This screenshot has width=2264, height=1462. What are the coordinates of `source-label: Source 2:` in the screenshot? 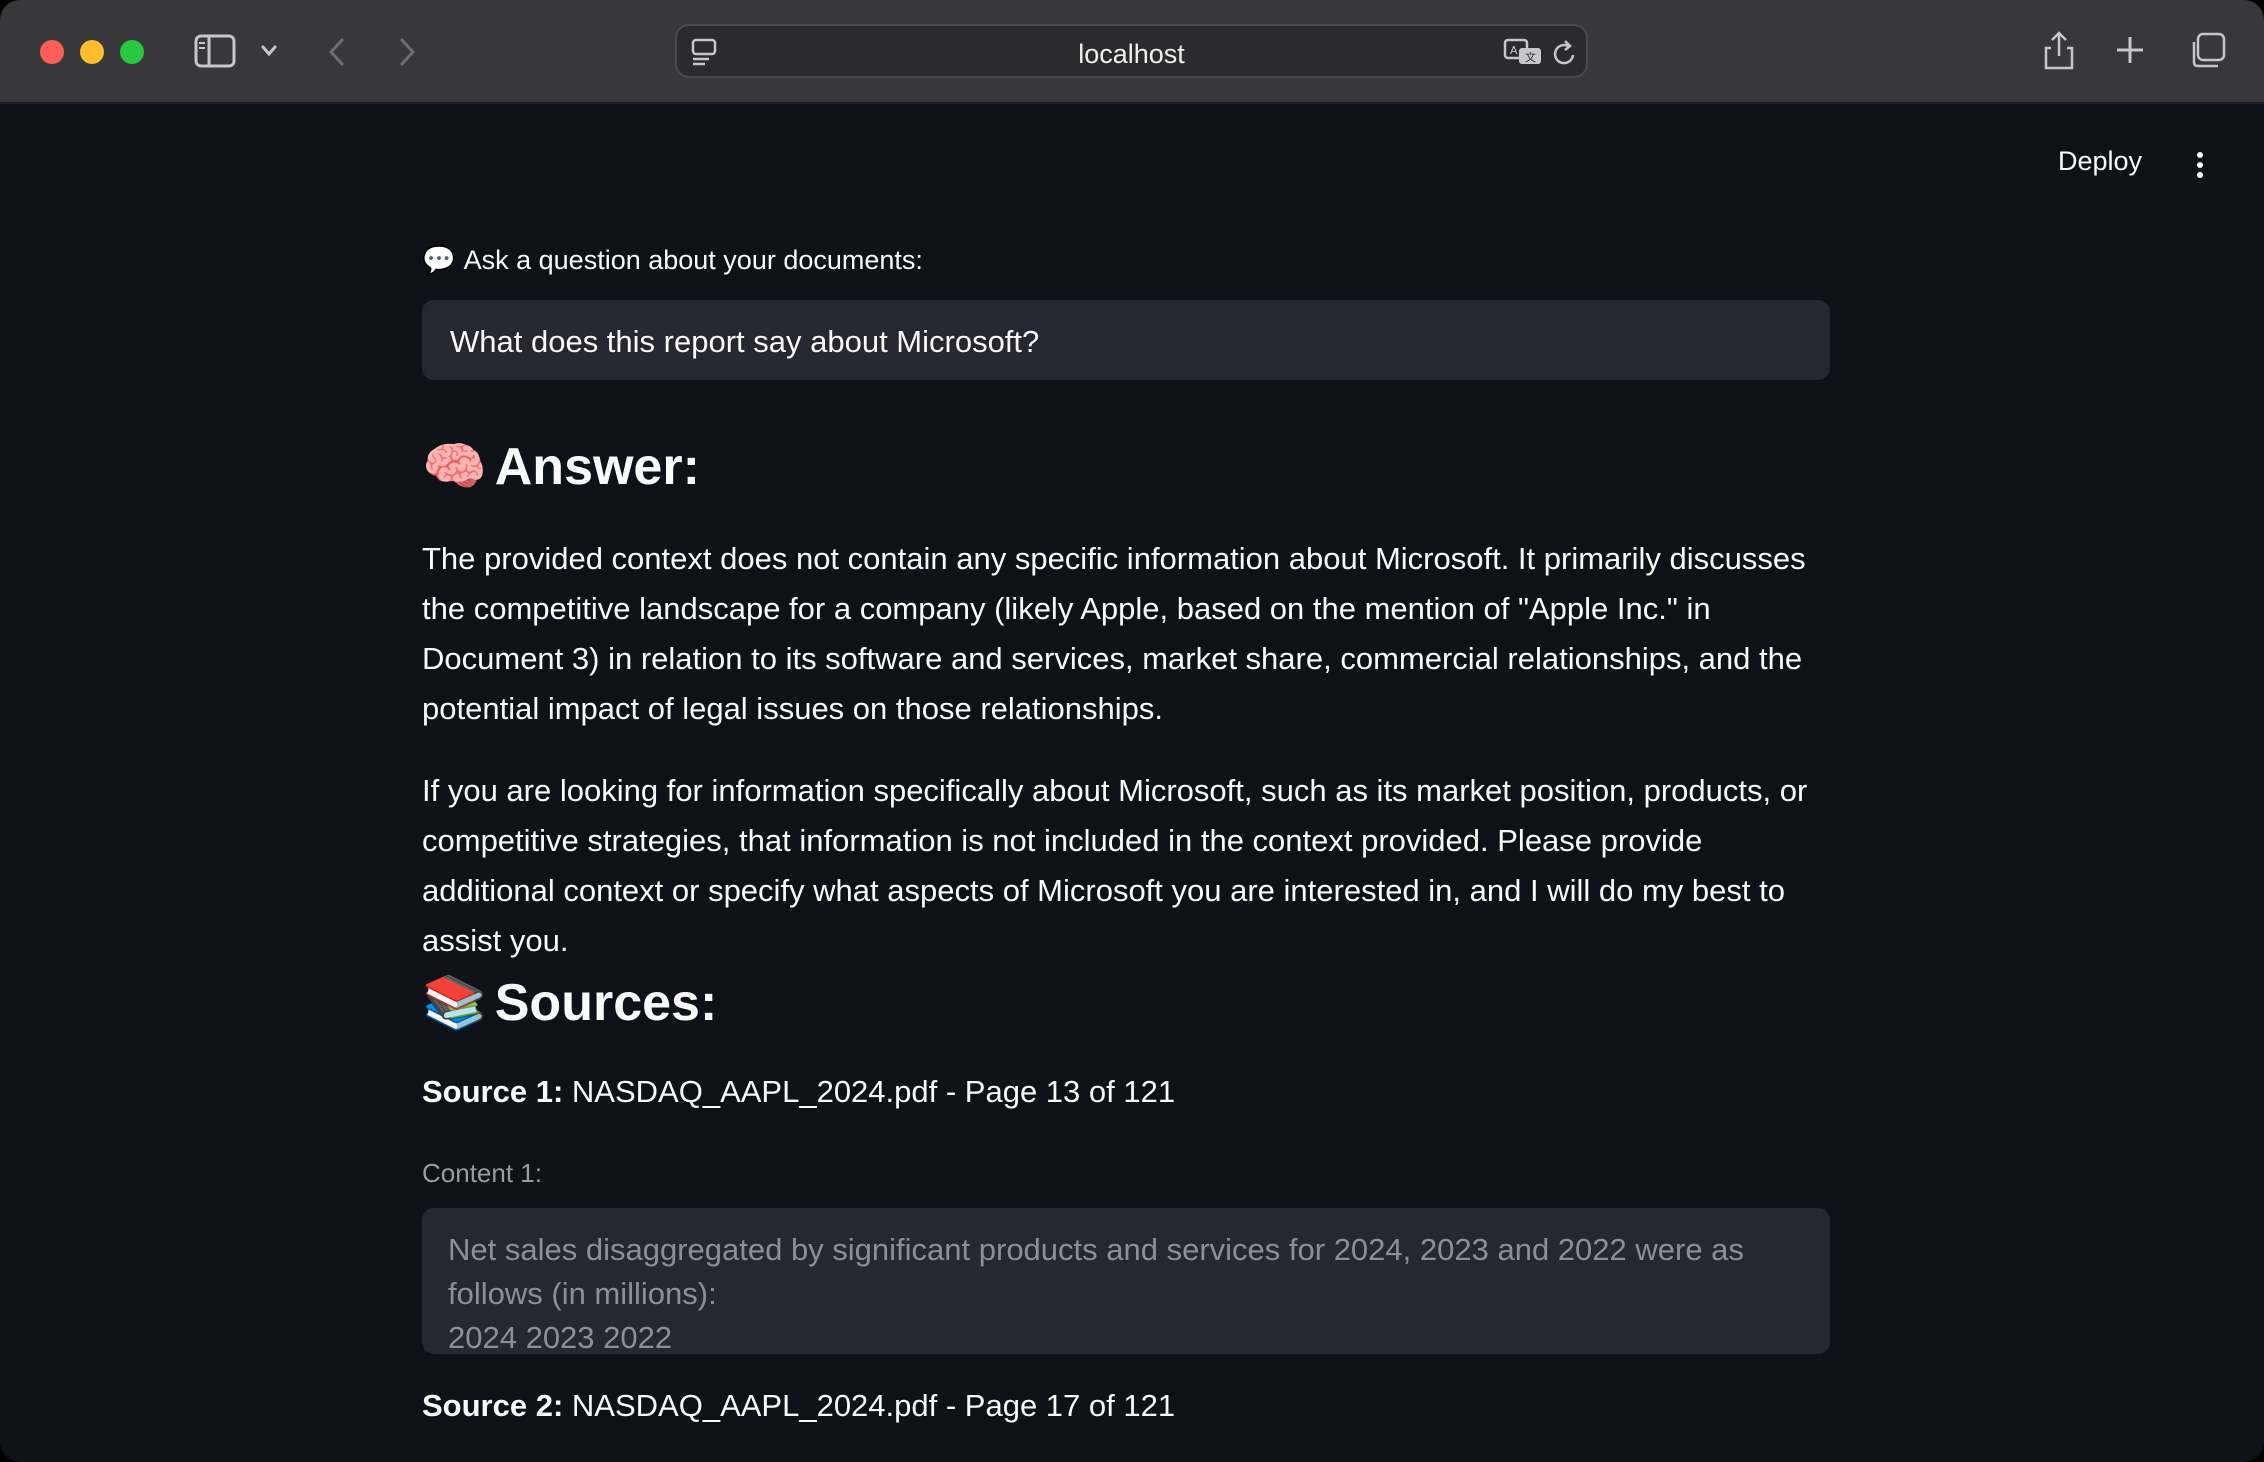 It's located at (493, 1405).